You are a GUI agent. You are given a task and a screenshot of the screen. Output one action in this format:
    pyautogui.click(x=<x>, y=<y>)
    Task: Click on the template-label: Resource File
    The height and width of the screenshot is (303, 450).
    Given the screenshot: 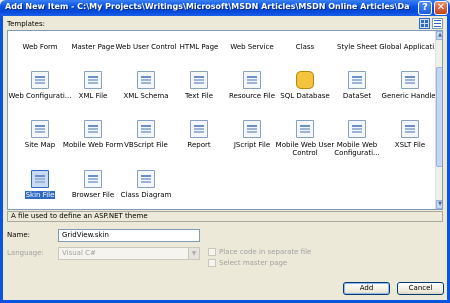 What is the action you would take?
    pyautogui.click(x=252, y=96)
    